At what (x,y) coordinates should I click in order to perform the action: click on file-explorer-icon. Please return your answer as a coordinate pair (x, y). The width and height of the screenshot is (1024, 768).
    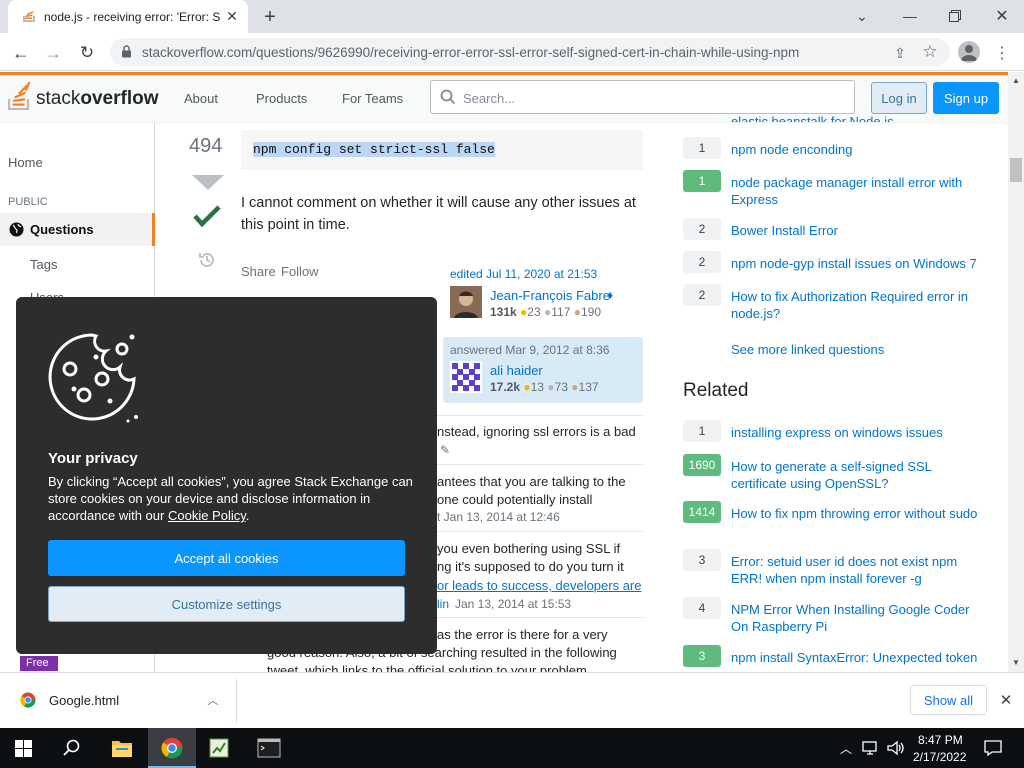
    Looking at the image, I should click on (122, 748).